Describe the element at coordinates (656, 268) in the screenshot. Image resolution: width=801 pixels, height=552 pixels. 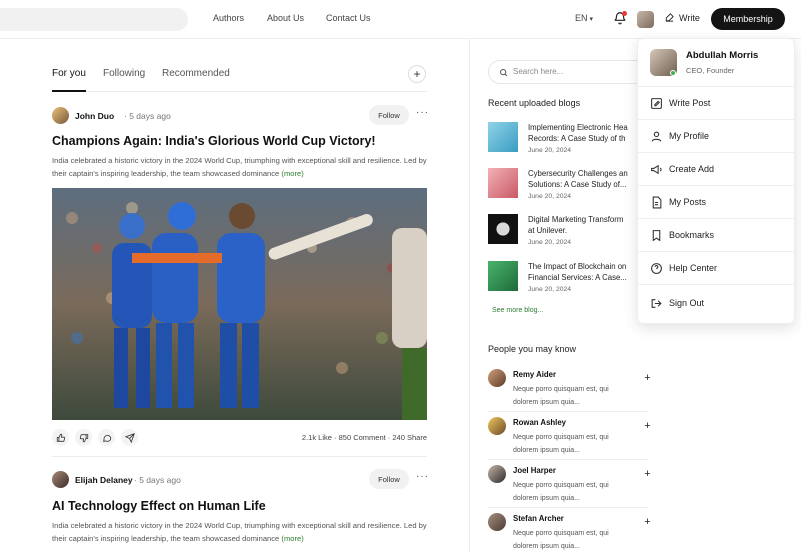
I see `help-icon` at that location.